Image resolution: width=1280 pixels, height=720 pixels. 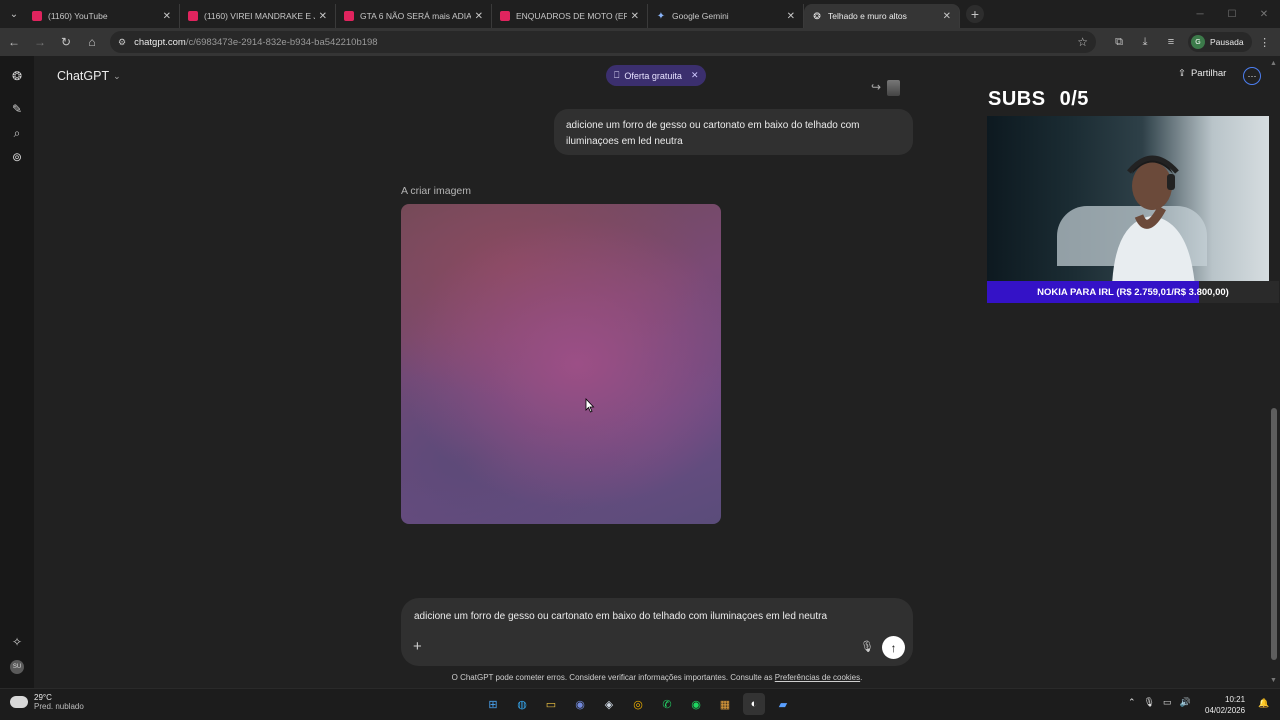 I want to click on weather-widget: 29°C Pred. nublado, so click(x=47, y=702).